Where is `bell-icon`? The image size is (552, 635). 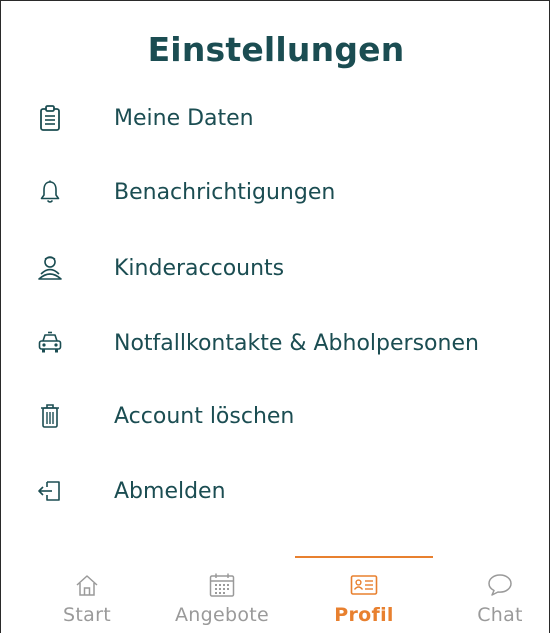 bell-icon is located at coordinates (50, 192).